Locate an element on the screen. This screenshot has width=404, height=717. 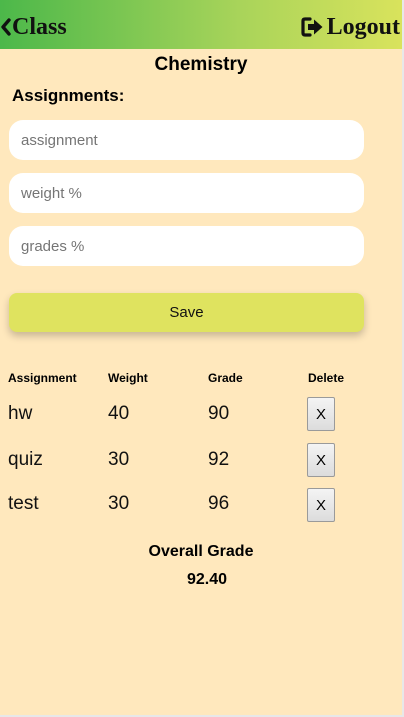
column-header-weight: Weight is located at coordinates (128, 378).